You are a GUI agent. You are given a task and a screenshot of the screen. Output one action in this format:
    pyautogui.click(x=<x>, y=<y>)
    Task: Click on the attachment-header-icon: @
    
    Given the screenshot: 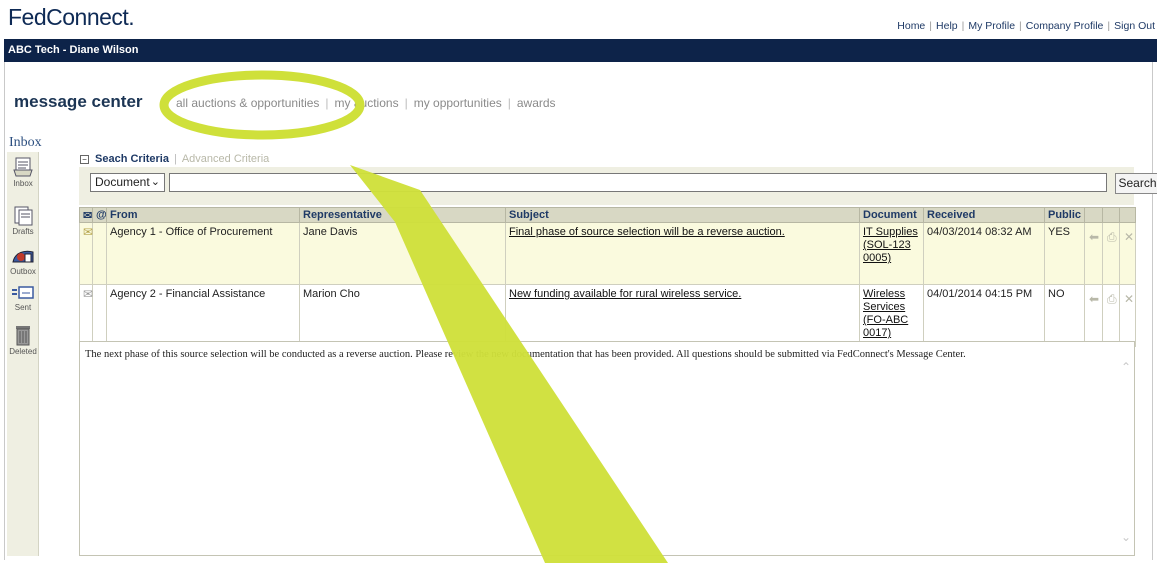 What is the action you would take?
    pyautogui.click(x=99, y=215)
    